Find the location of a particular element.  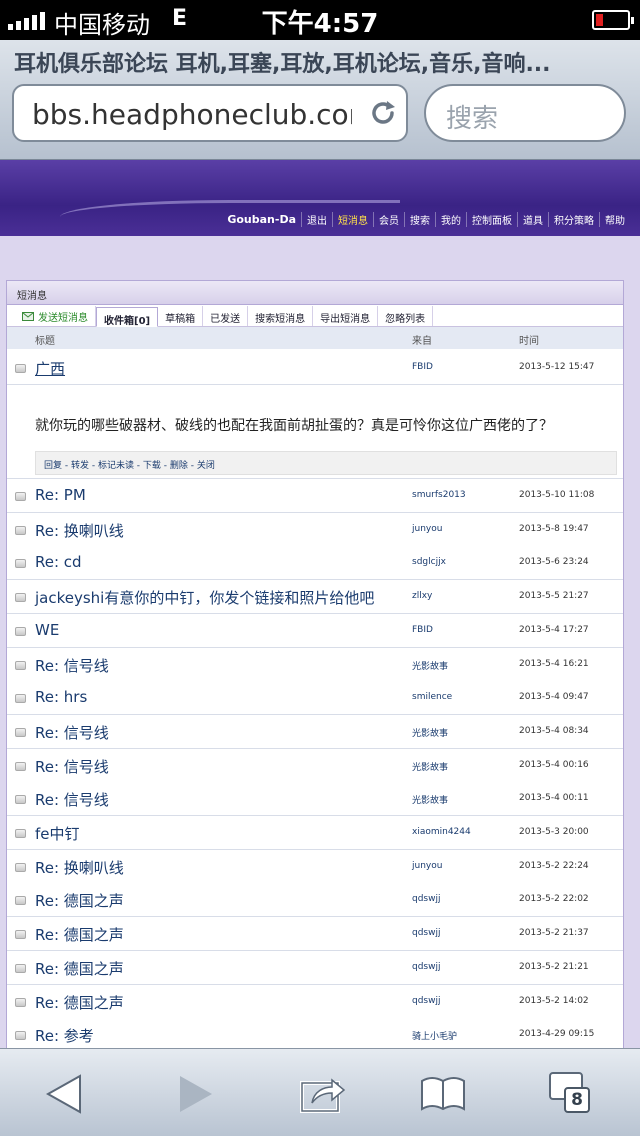

browser-toolbar is located at coordinates (320, 1092).